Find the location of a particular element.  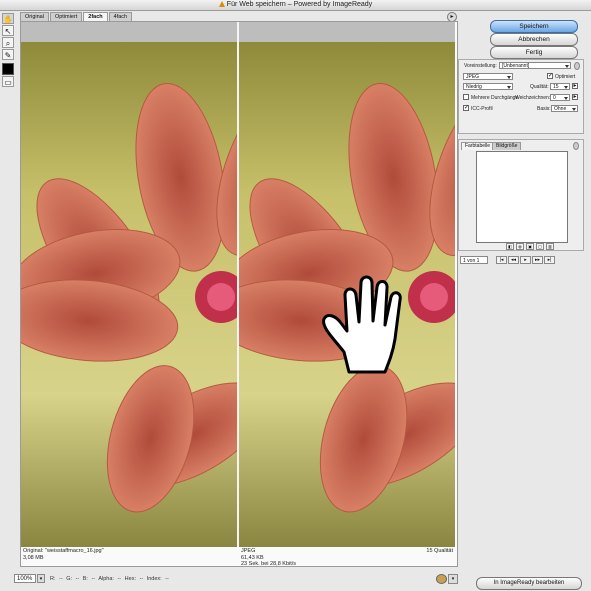

eyedropper-tool-icon: ✎ is located at coordinates (8, 54).